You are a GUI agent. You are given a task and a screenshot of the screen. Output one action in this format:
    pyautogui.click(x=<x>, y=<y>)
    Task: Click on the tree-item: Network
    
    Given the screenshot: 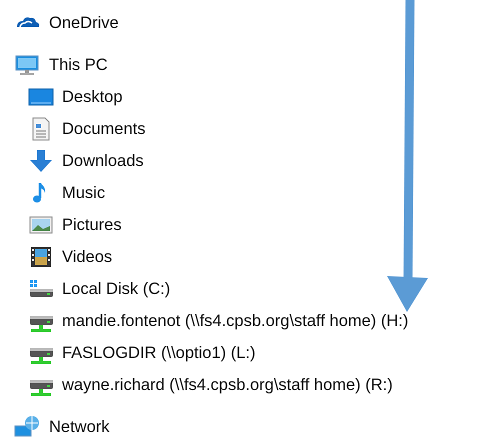 What is the action you would take?
    pyautogui.click(x=79, y=427)
    